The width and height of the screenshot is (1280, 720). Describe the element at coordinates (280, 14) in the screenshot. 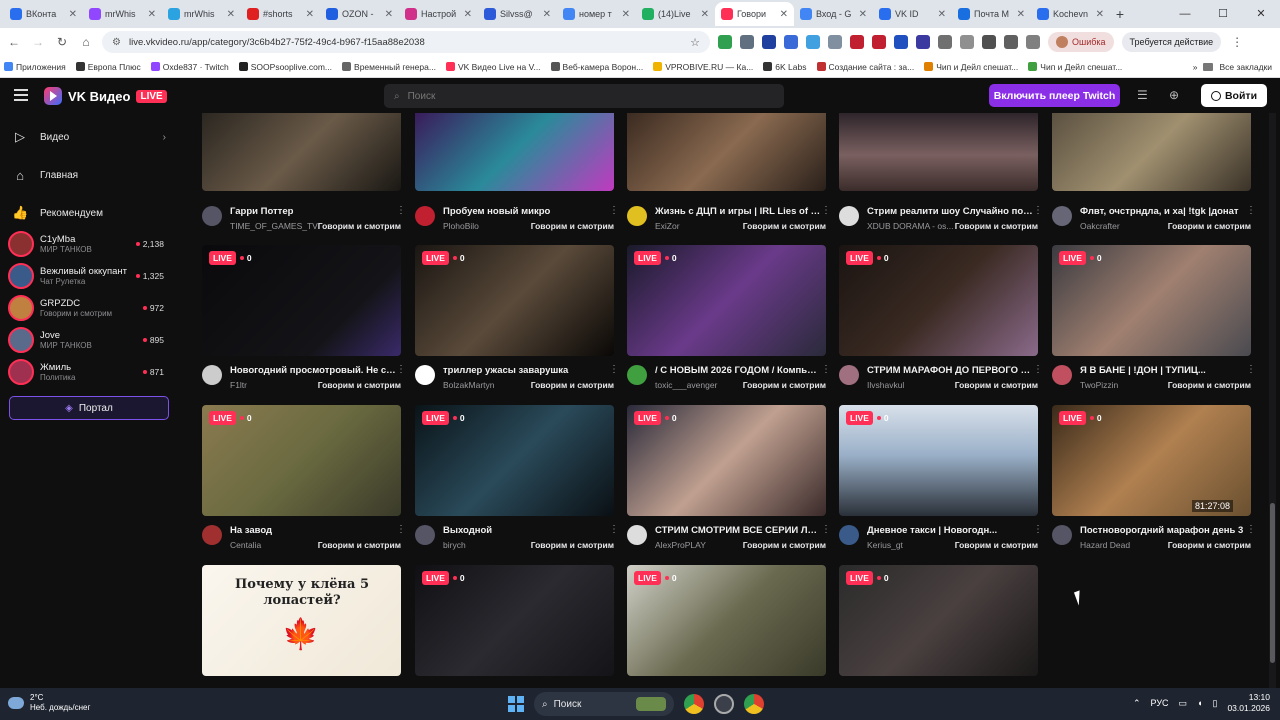

I see `browser-tab: #shorts ✕` at that location.